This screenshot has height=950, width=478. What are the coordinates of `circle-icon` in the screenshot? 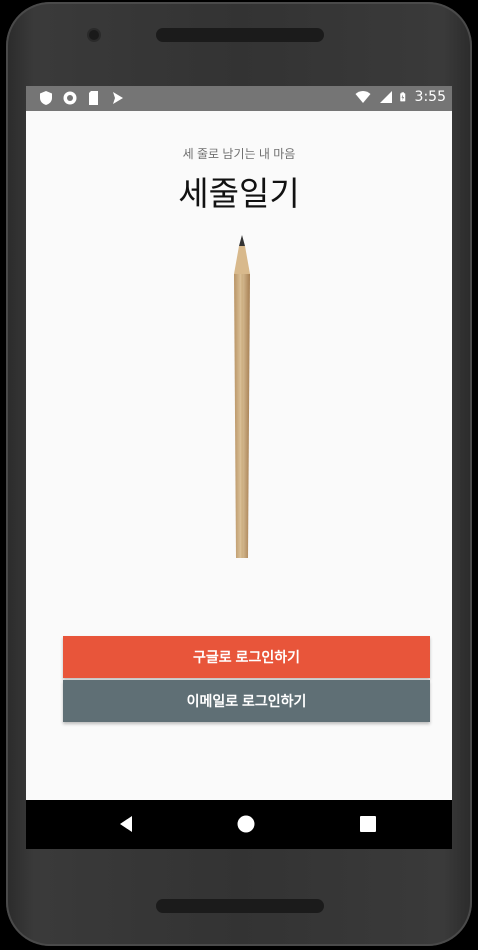 It's located at (70, 98).